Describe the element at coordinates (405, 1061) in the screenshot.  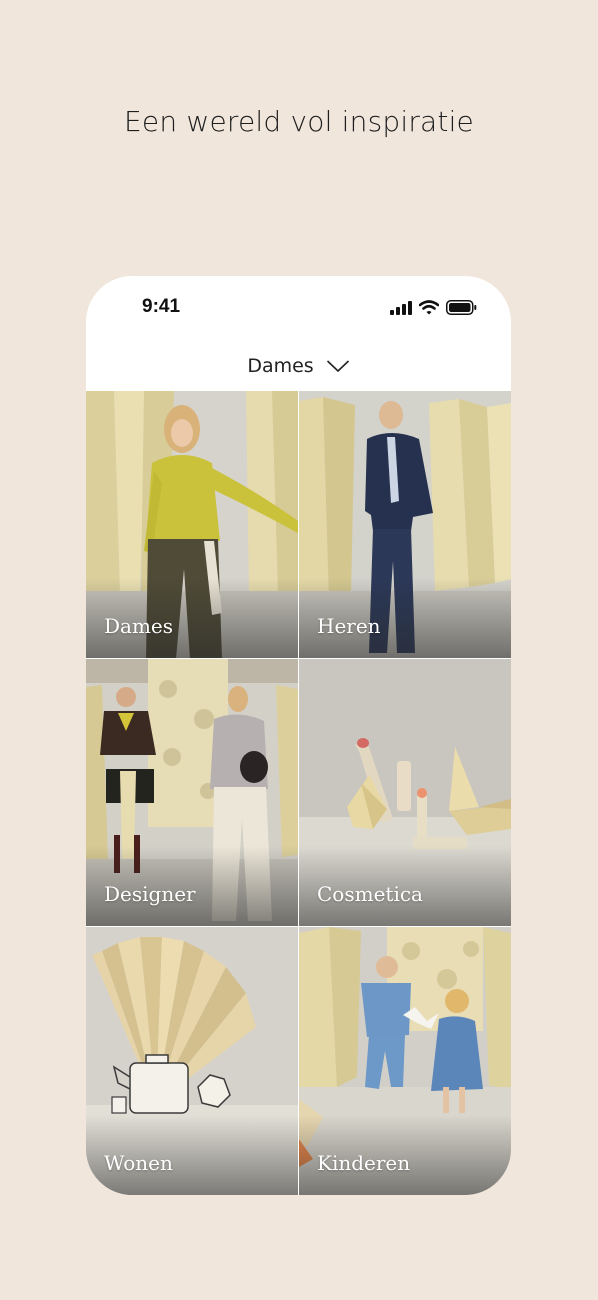
I see `category-tile-kinderen: Kinderen` at that location.